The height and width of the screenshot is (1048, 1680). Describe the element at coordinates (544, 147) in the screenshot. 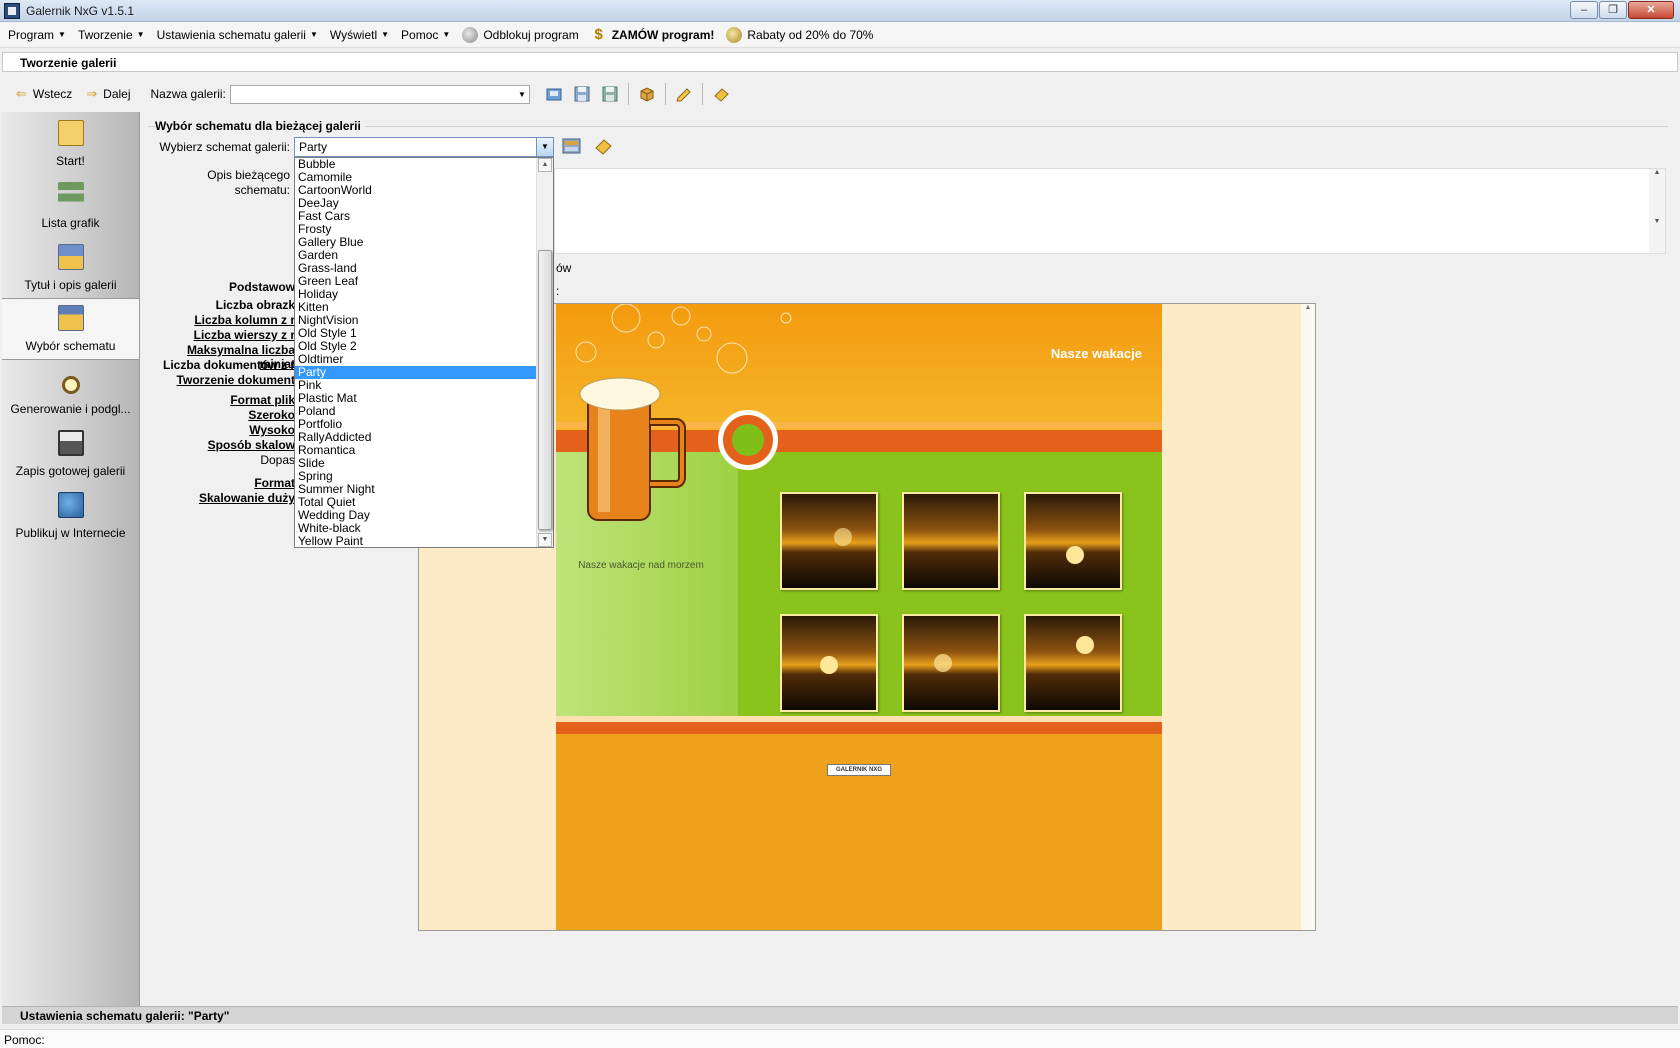

I see `chevron-down-icon: ▼` at that location.